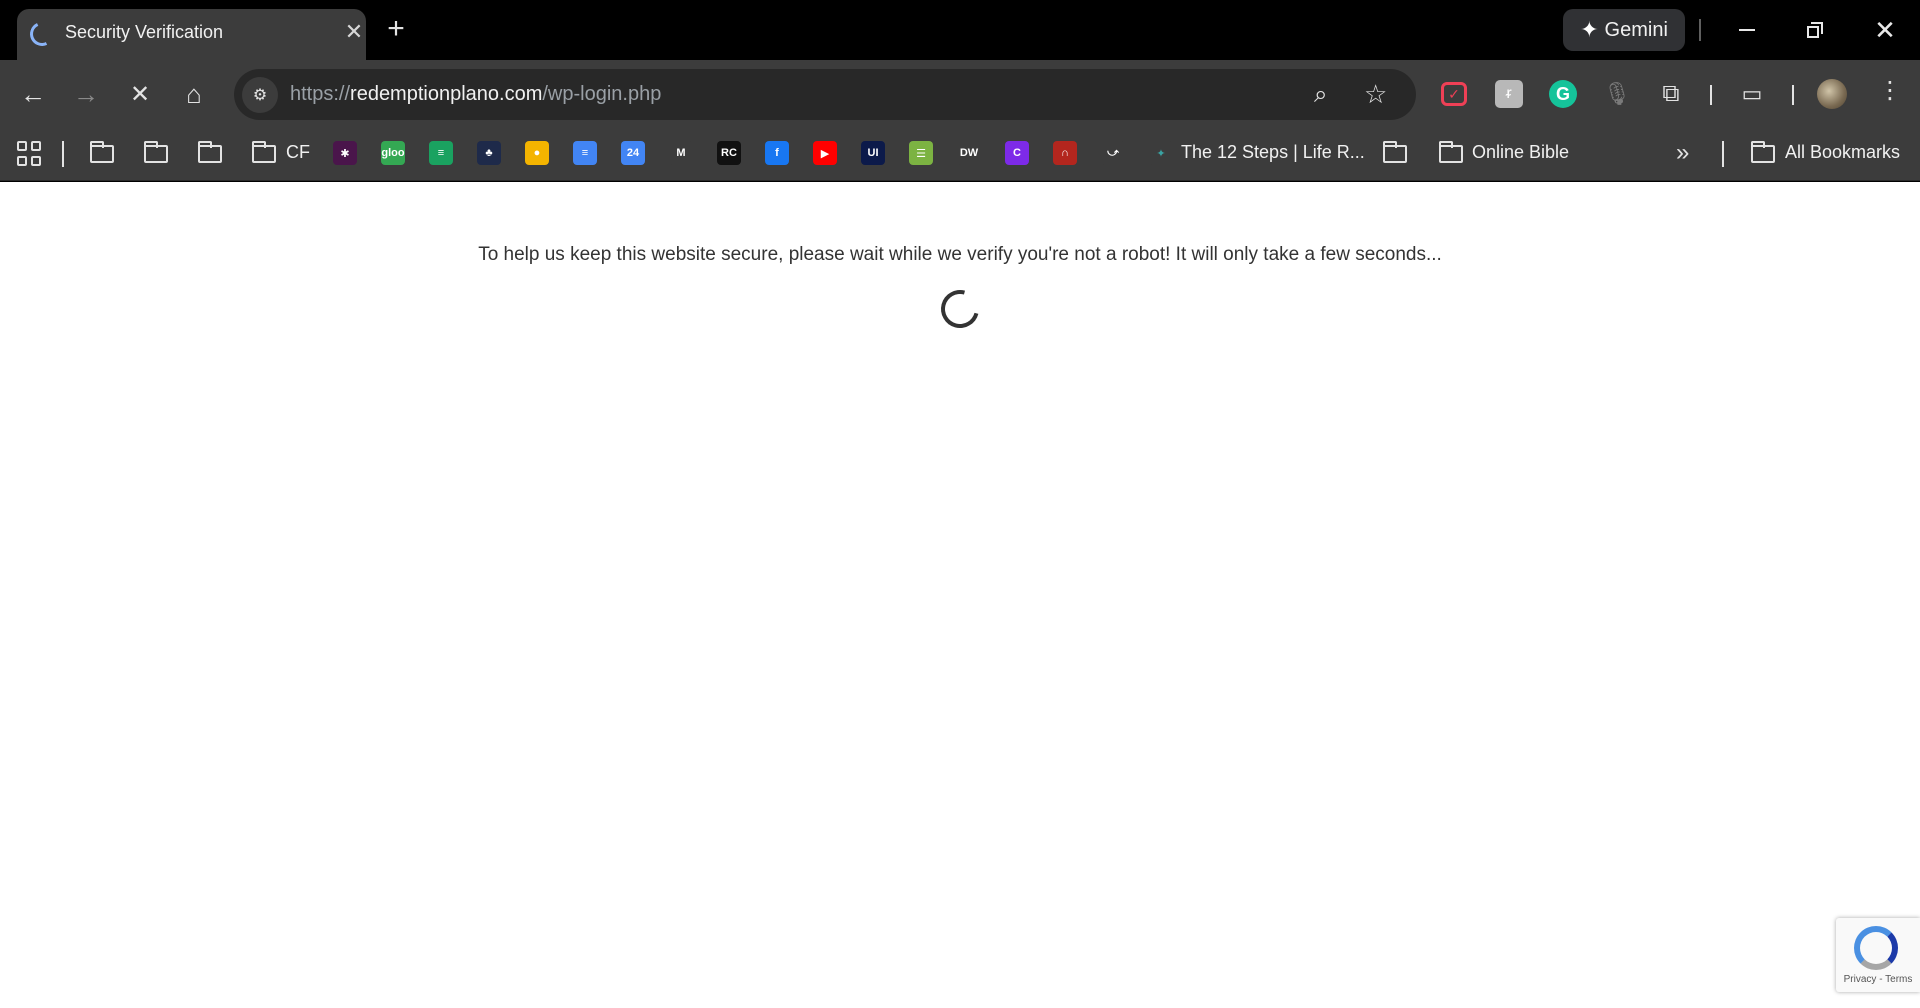 This screenshot has width=1920, height=1008. What do you see at coordinates (489, 153) in the screenshot?
I see `tree-icon: ♣` at bounding box center [489, 153].